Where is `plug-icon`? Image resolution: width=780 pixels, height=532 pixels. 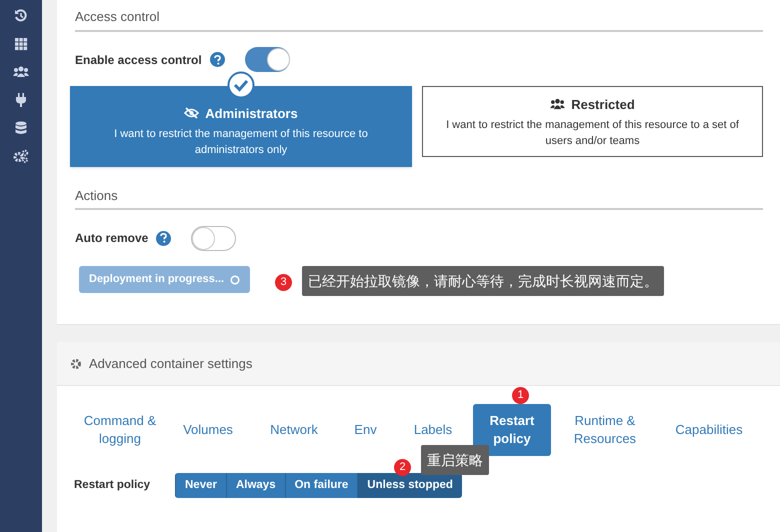
plug-icon is located at coordinates (21, 100).